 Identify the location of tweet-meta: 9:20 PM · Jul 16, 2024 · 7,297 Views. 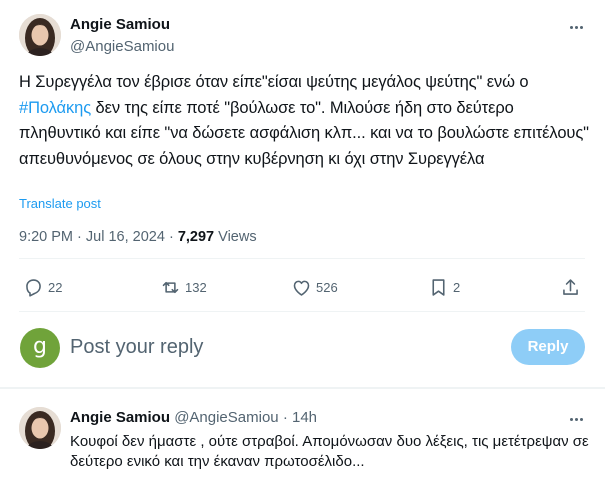
(138, 237).